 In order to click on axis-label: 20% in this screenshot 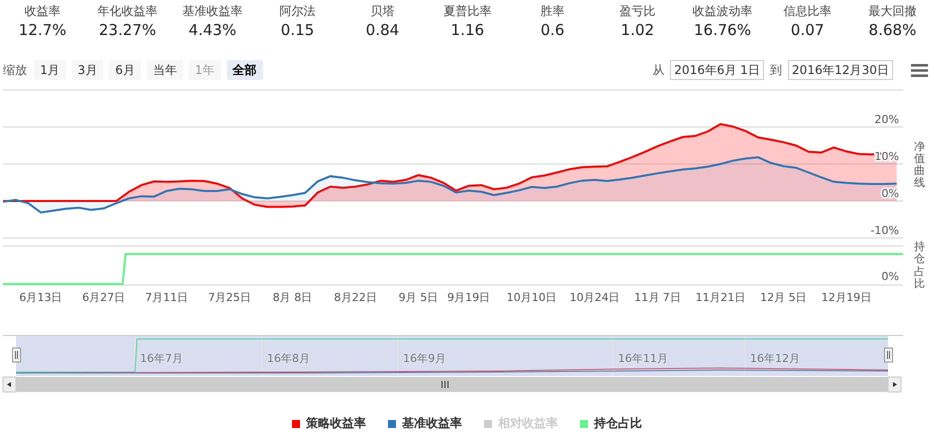, I will do `click(886, 119)`.